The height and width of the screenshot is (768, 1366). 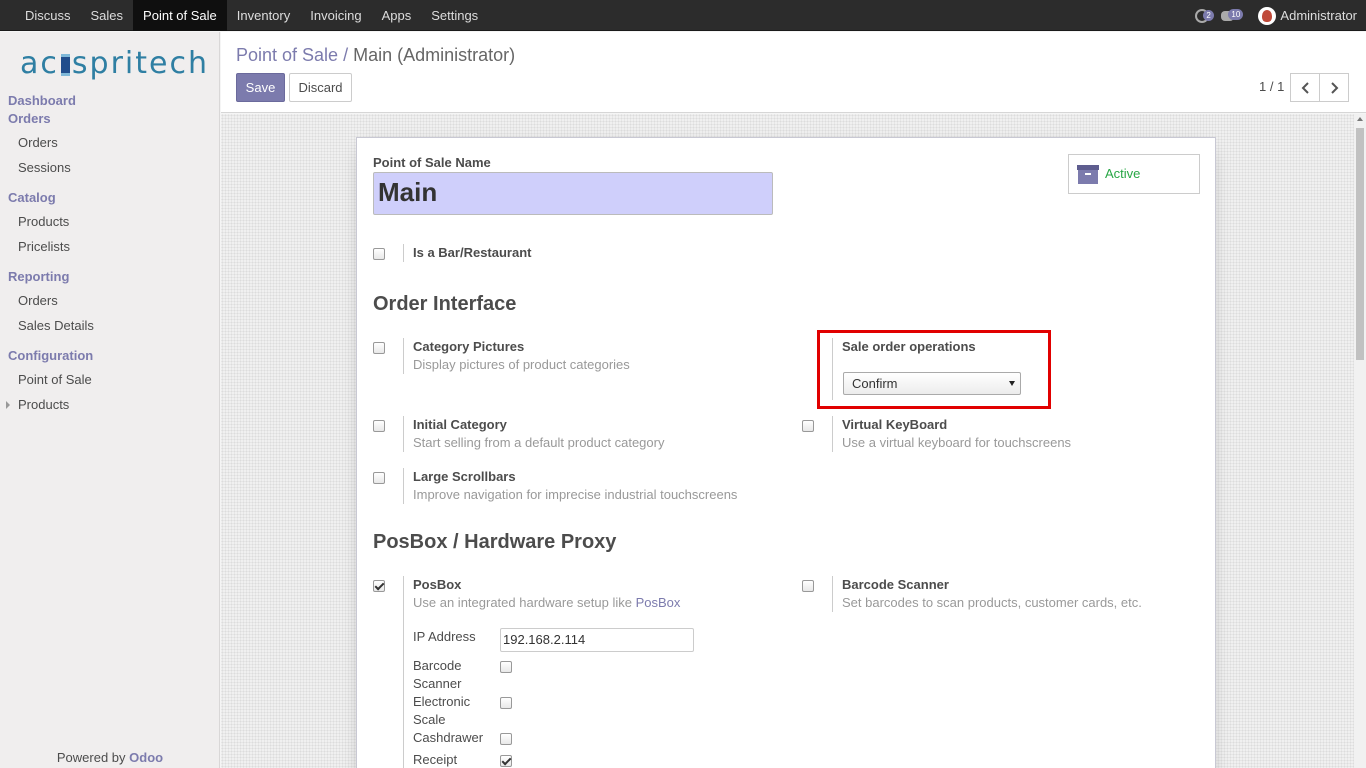 I want to click on menu-point-of-sale: Point of Sale, so click(x=180, y=15).